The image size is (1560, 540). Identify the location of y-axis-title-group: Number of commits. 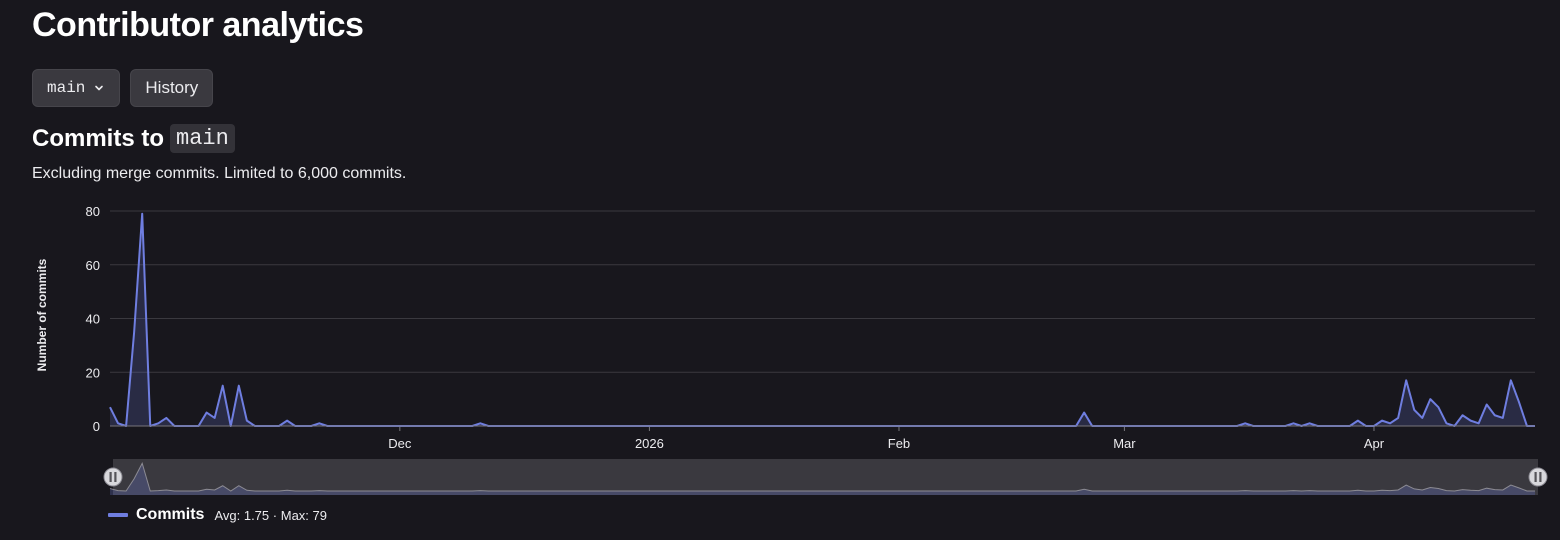
(42, 314).